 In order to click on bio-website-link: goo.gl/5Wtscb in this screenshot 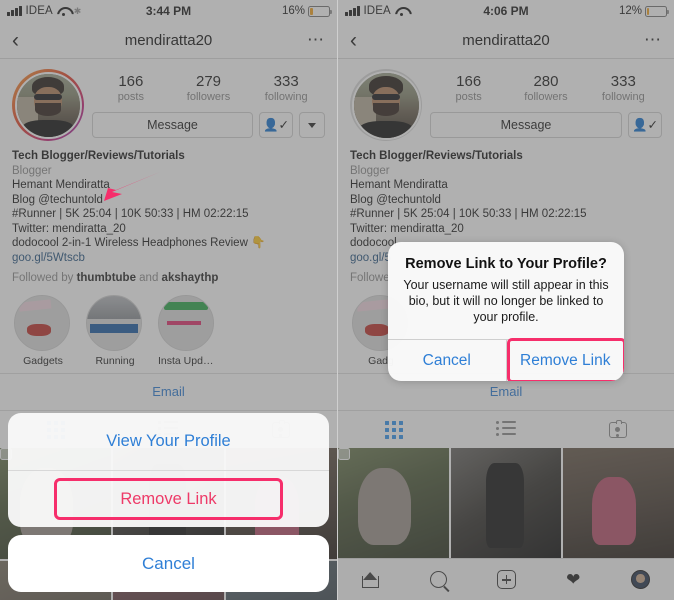, I will do `click(168, 258)`.